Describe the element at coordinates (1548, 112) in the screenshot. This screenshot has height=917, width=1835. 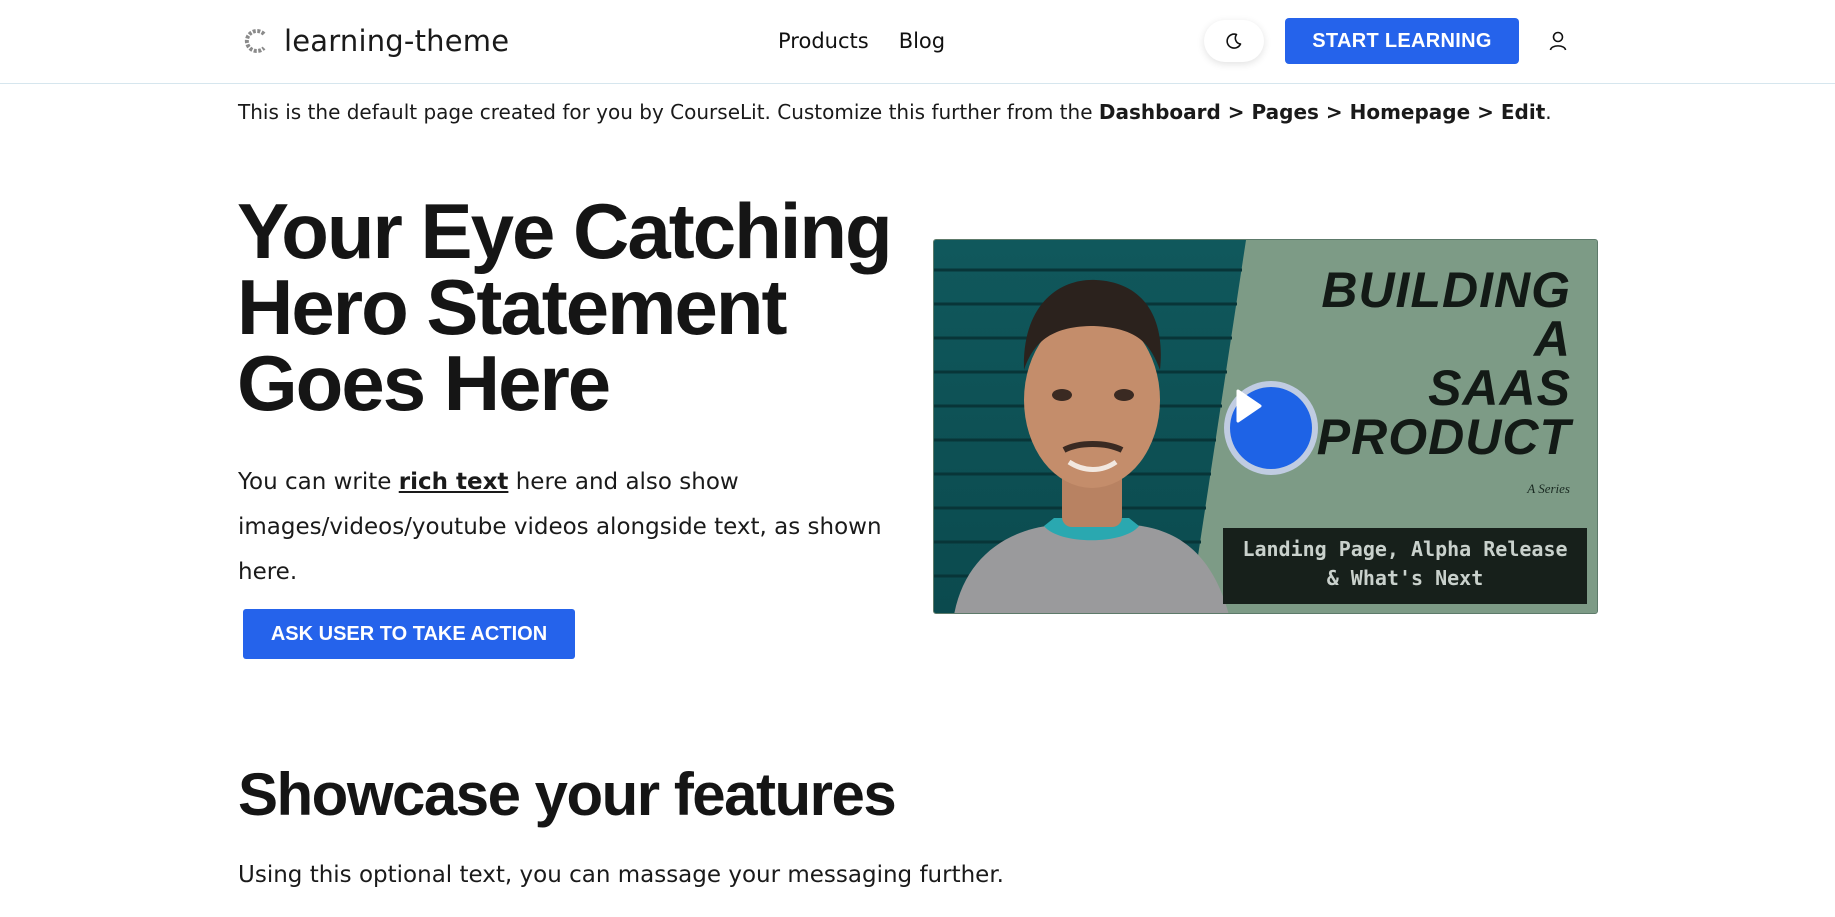
I see `notice-suffix: .` at that location.